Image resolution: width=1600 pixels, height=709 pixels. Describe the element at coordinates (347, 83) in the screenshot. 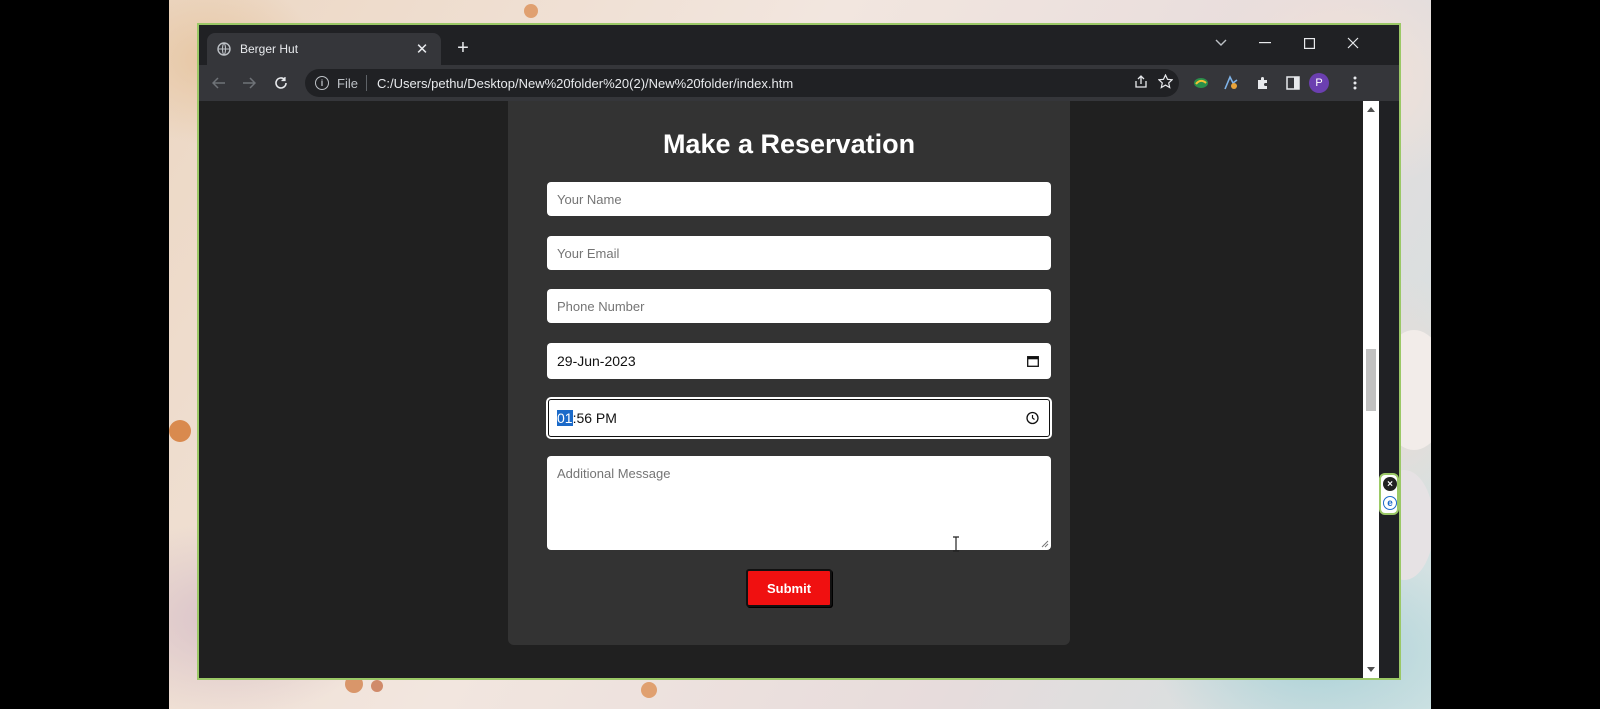

I see `scheme-label: File` at that location.